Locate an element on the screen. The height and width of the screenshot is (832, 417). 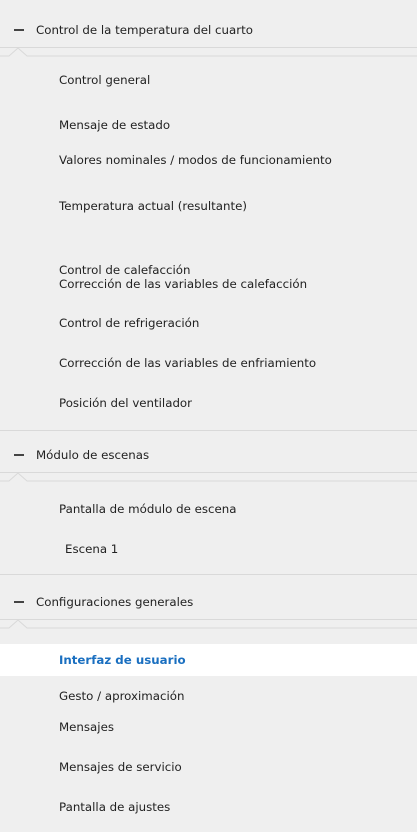
tree-item-pantalla-modulo-escena: Pantalla de módulo de escena is located at coordinates (208, 509).